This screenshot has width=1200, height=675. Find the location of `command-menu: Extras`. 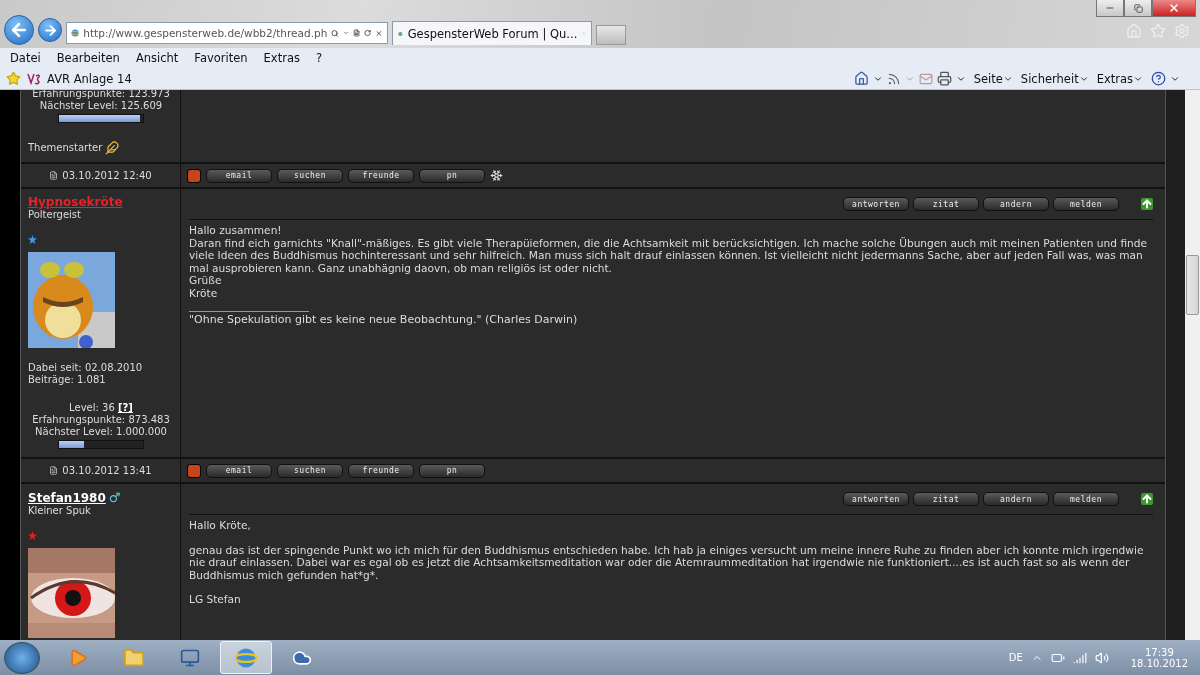

command-menu: Extras is located at coordinates (1119, 78).